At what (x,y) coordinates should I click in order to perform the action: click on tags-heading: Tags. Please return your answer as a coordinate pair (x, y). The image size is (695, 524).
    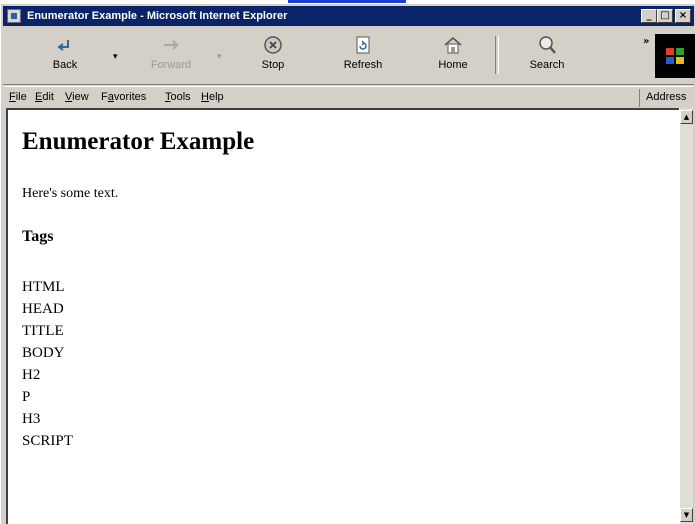
    Looking at the image, I should click on (38, 236).